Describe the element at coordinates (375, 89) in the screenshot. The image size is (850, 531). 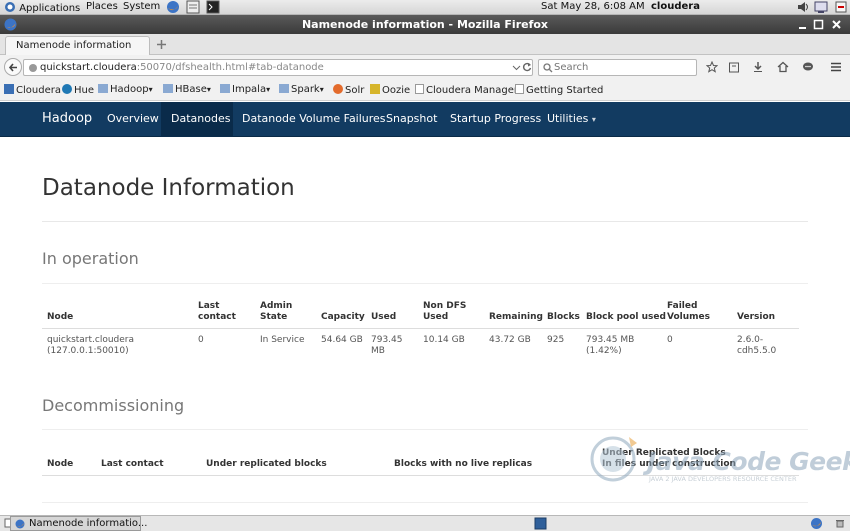
I see `oozie-icon` at that location.